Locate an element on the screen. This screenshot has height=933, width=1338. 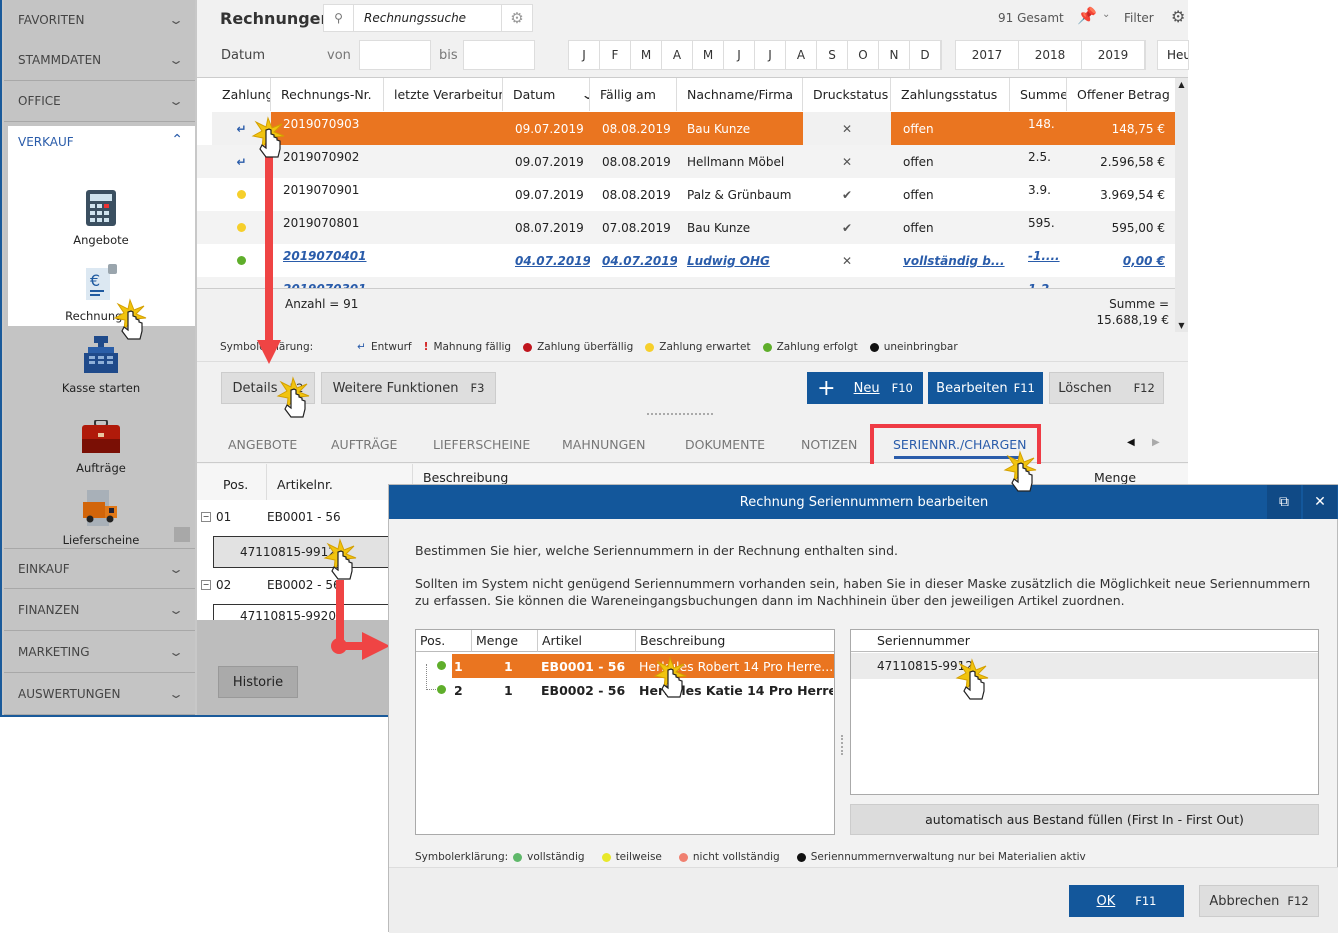
year-button: 2019 is located at coordinates (1113, 55).